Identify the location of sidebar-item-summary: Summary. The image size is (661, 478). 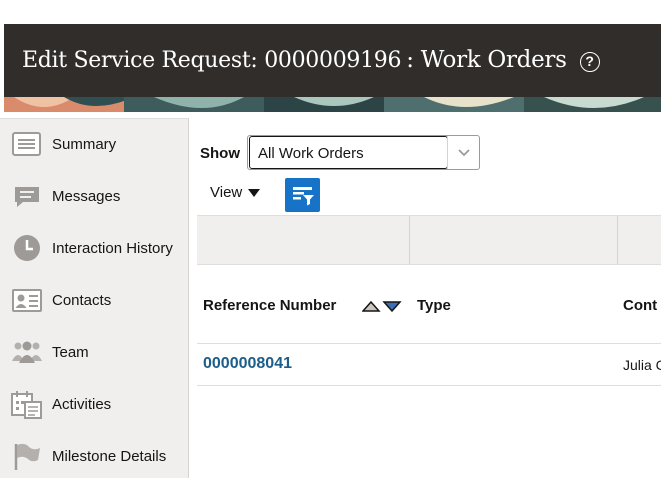
(94, 145).